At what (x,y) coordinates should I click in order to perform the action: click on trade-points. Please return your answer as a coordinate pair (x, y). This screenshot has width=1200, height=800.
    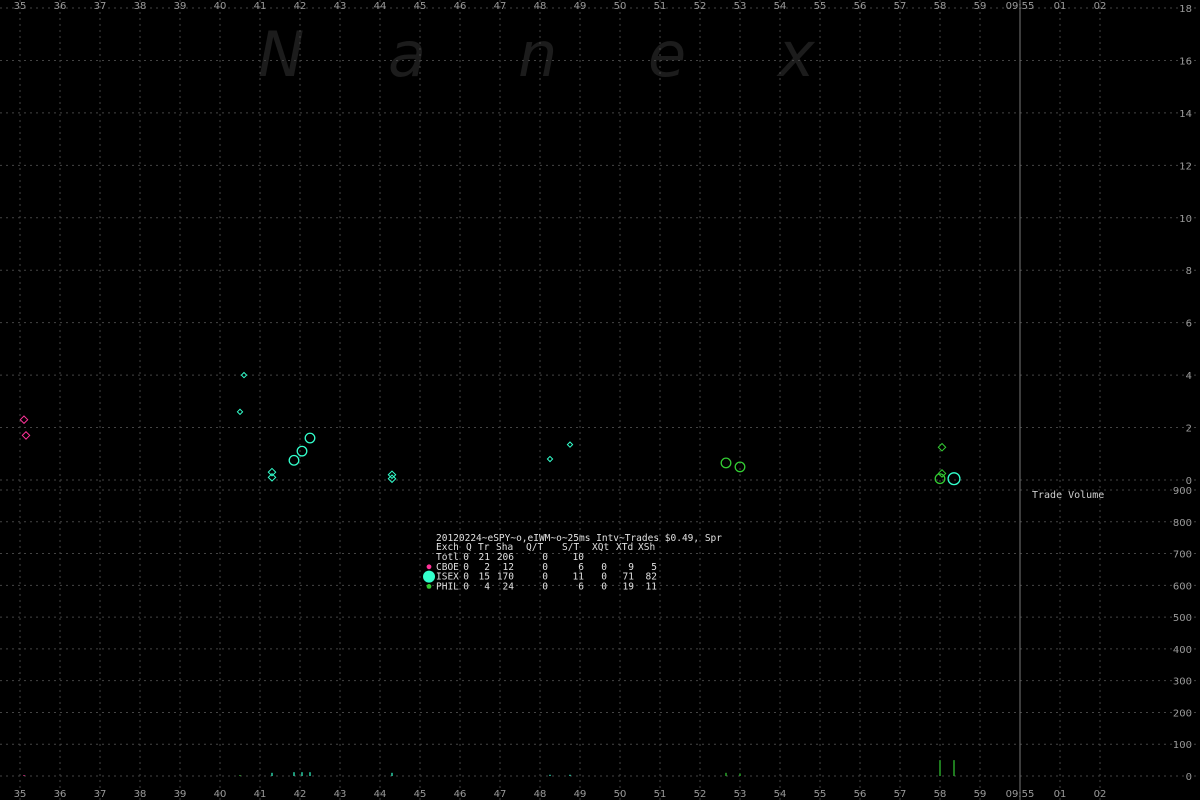
    Looking at the image, I should click on (490, 428).